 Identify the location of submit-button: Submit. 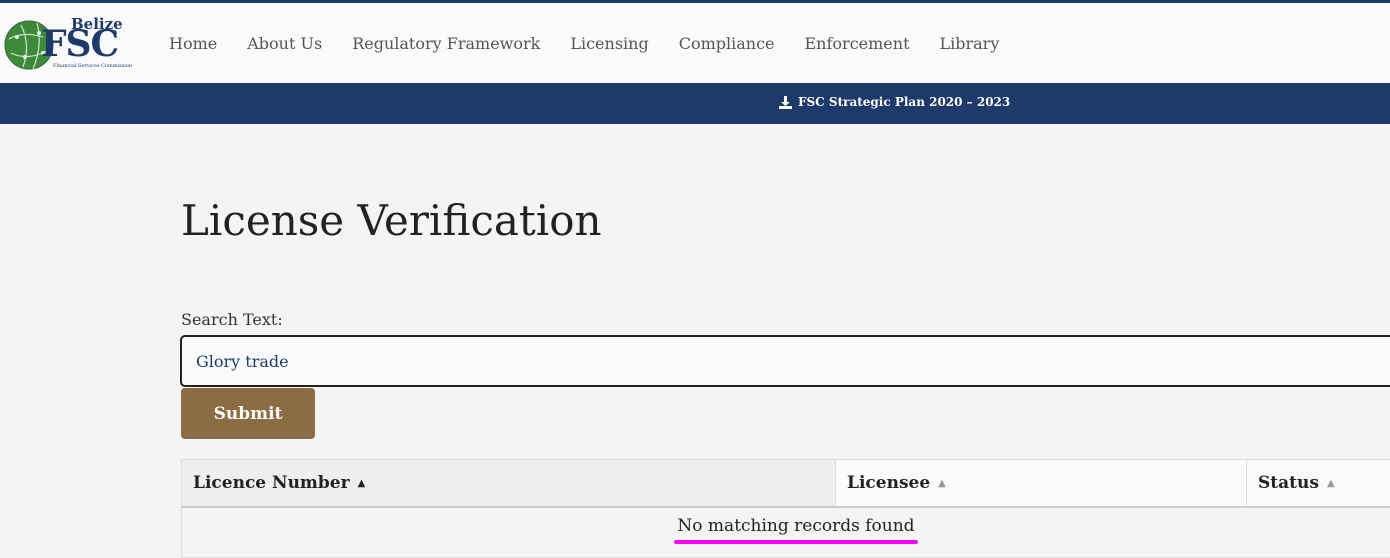
(248, 413).